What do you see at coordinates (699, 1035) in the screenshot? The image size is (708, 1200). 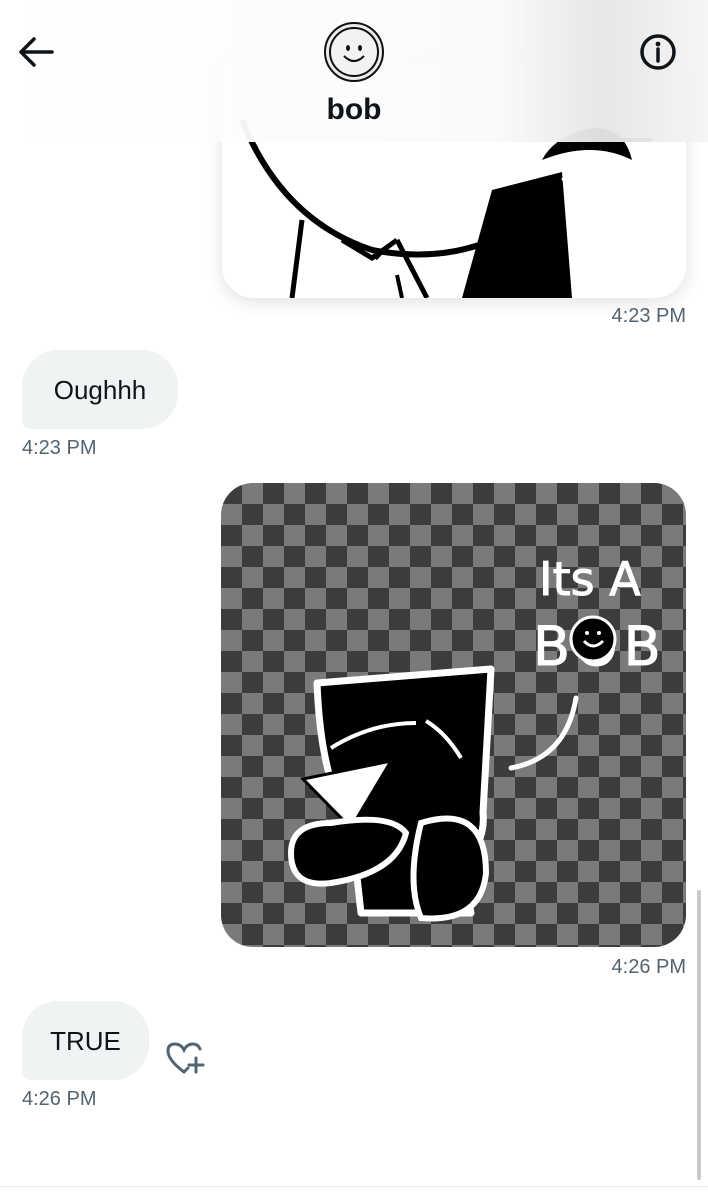 I see `scrollbar` at bounding box center [699, 1035].